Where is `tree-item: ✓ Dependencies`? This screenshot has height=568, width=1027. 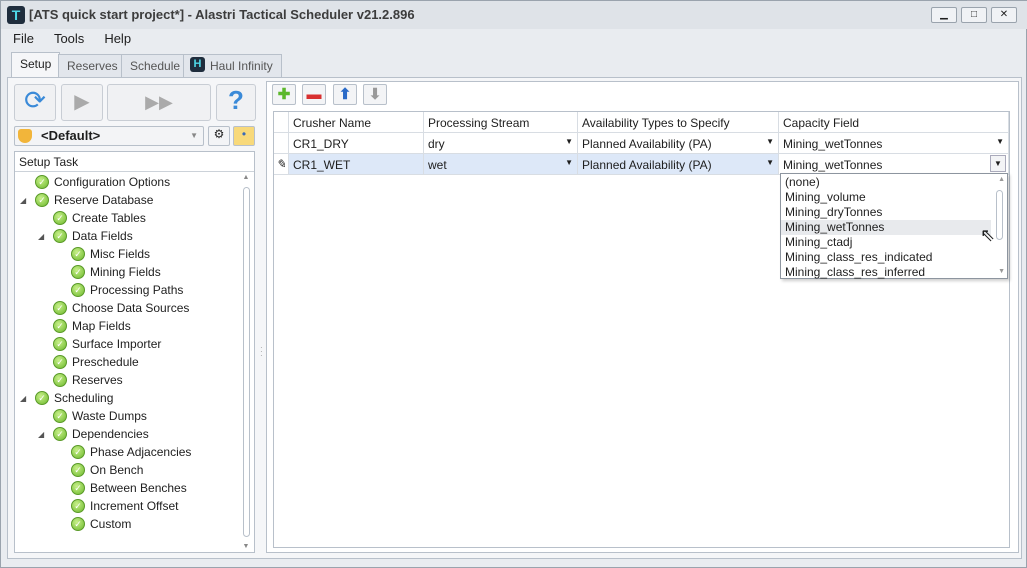
tree-item: ✓ Dependencies is located at coordinates (101, 434).